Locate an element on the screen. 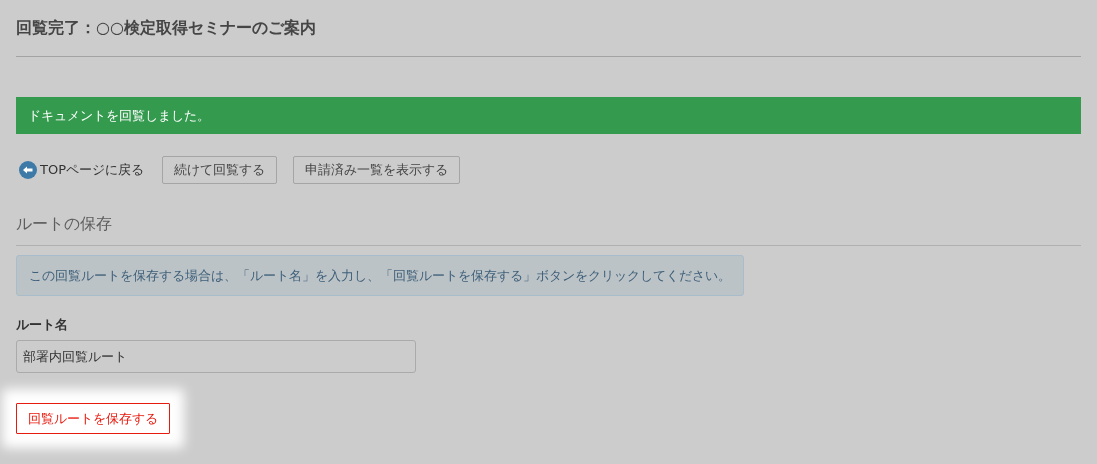 The height and width of the screenshot is (464, 1097). action-button: 申請済み一覧を表示する is located at coordinates (376, 170).